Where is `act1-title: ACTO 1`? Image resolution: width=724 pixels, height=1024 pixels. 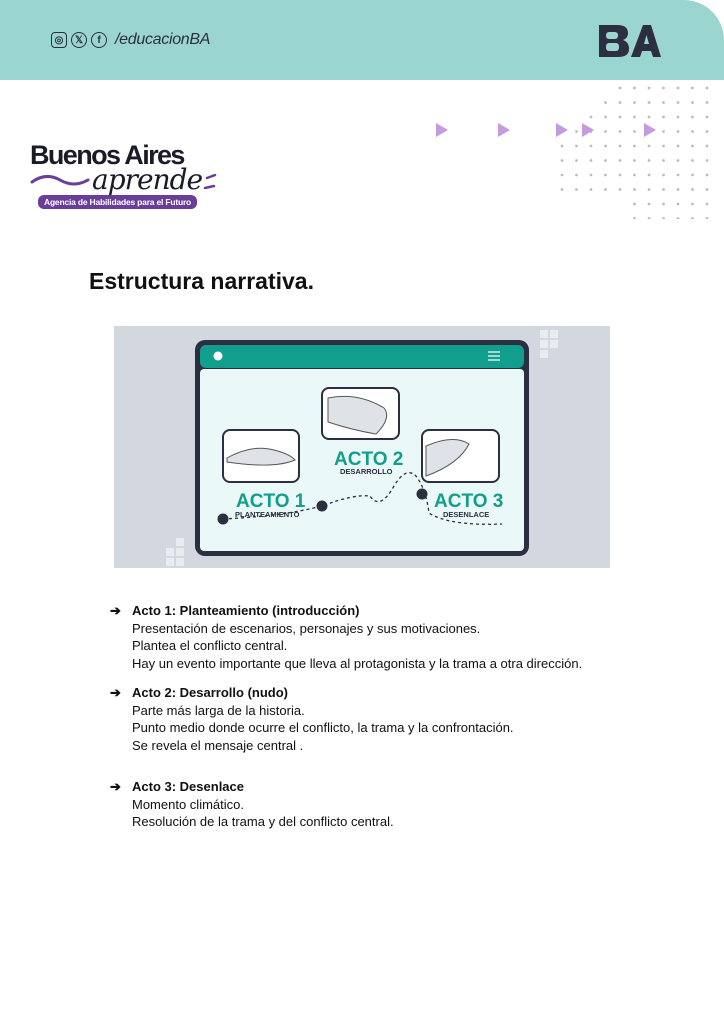
act1-title: ACTO 1 is located at coordinates (271, 501).